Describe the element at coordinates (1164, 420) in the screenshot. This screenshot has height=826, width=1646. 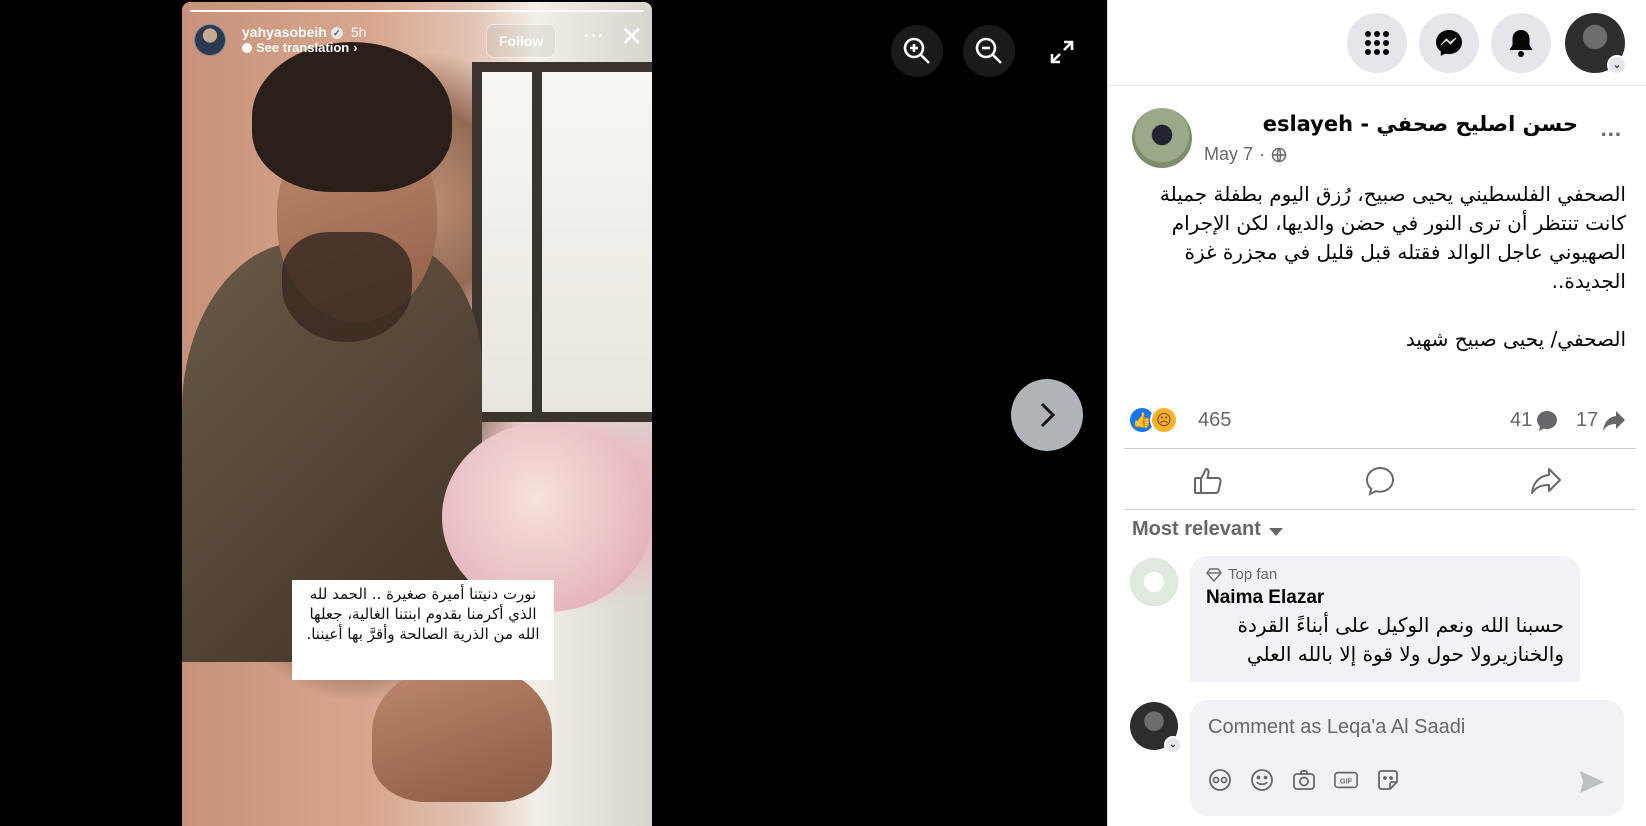
I see `sad-reaction-icon: ☹` at that location.